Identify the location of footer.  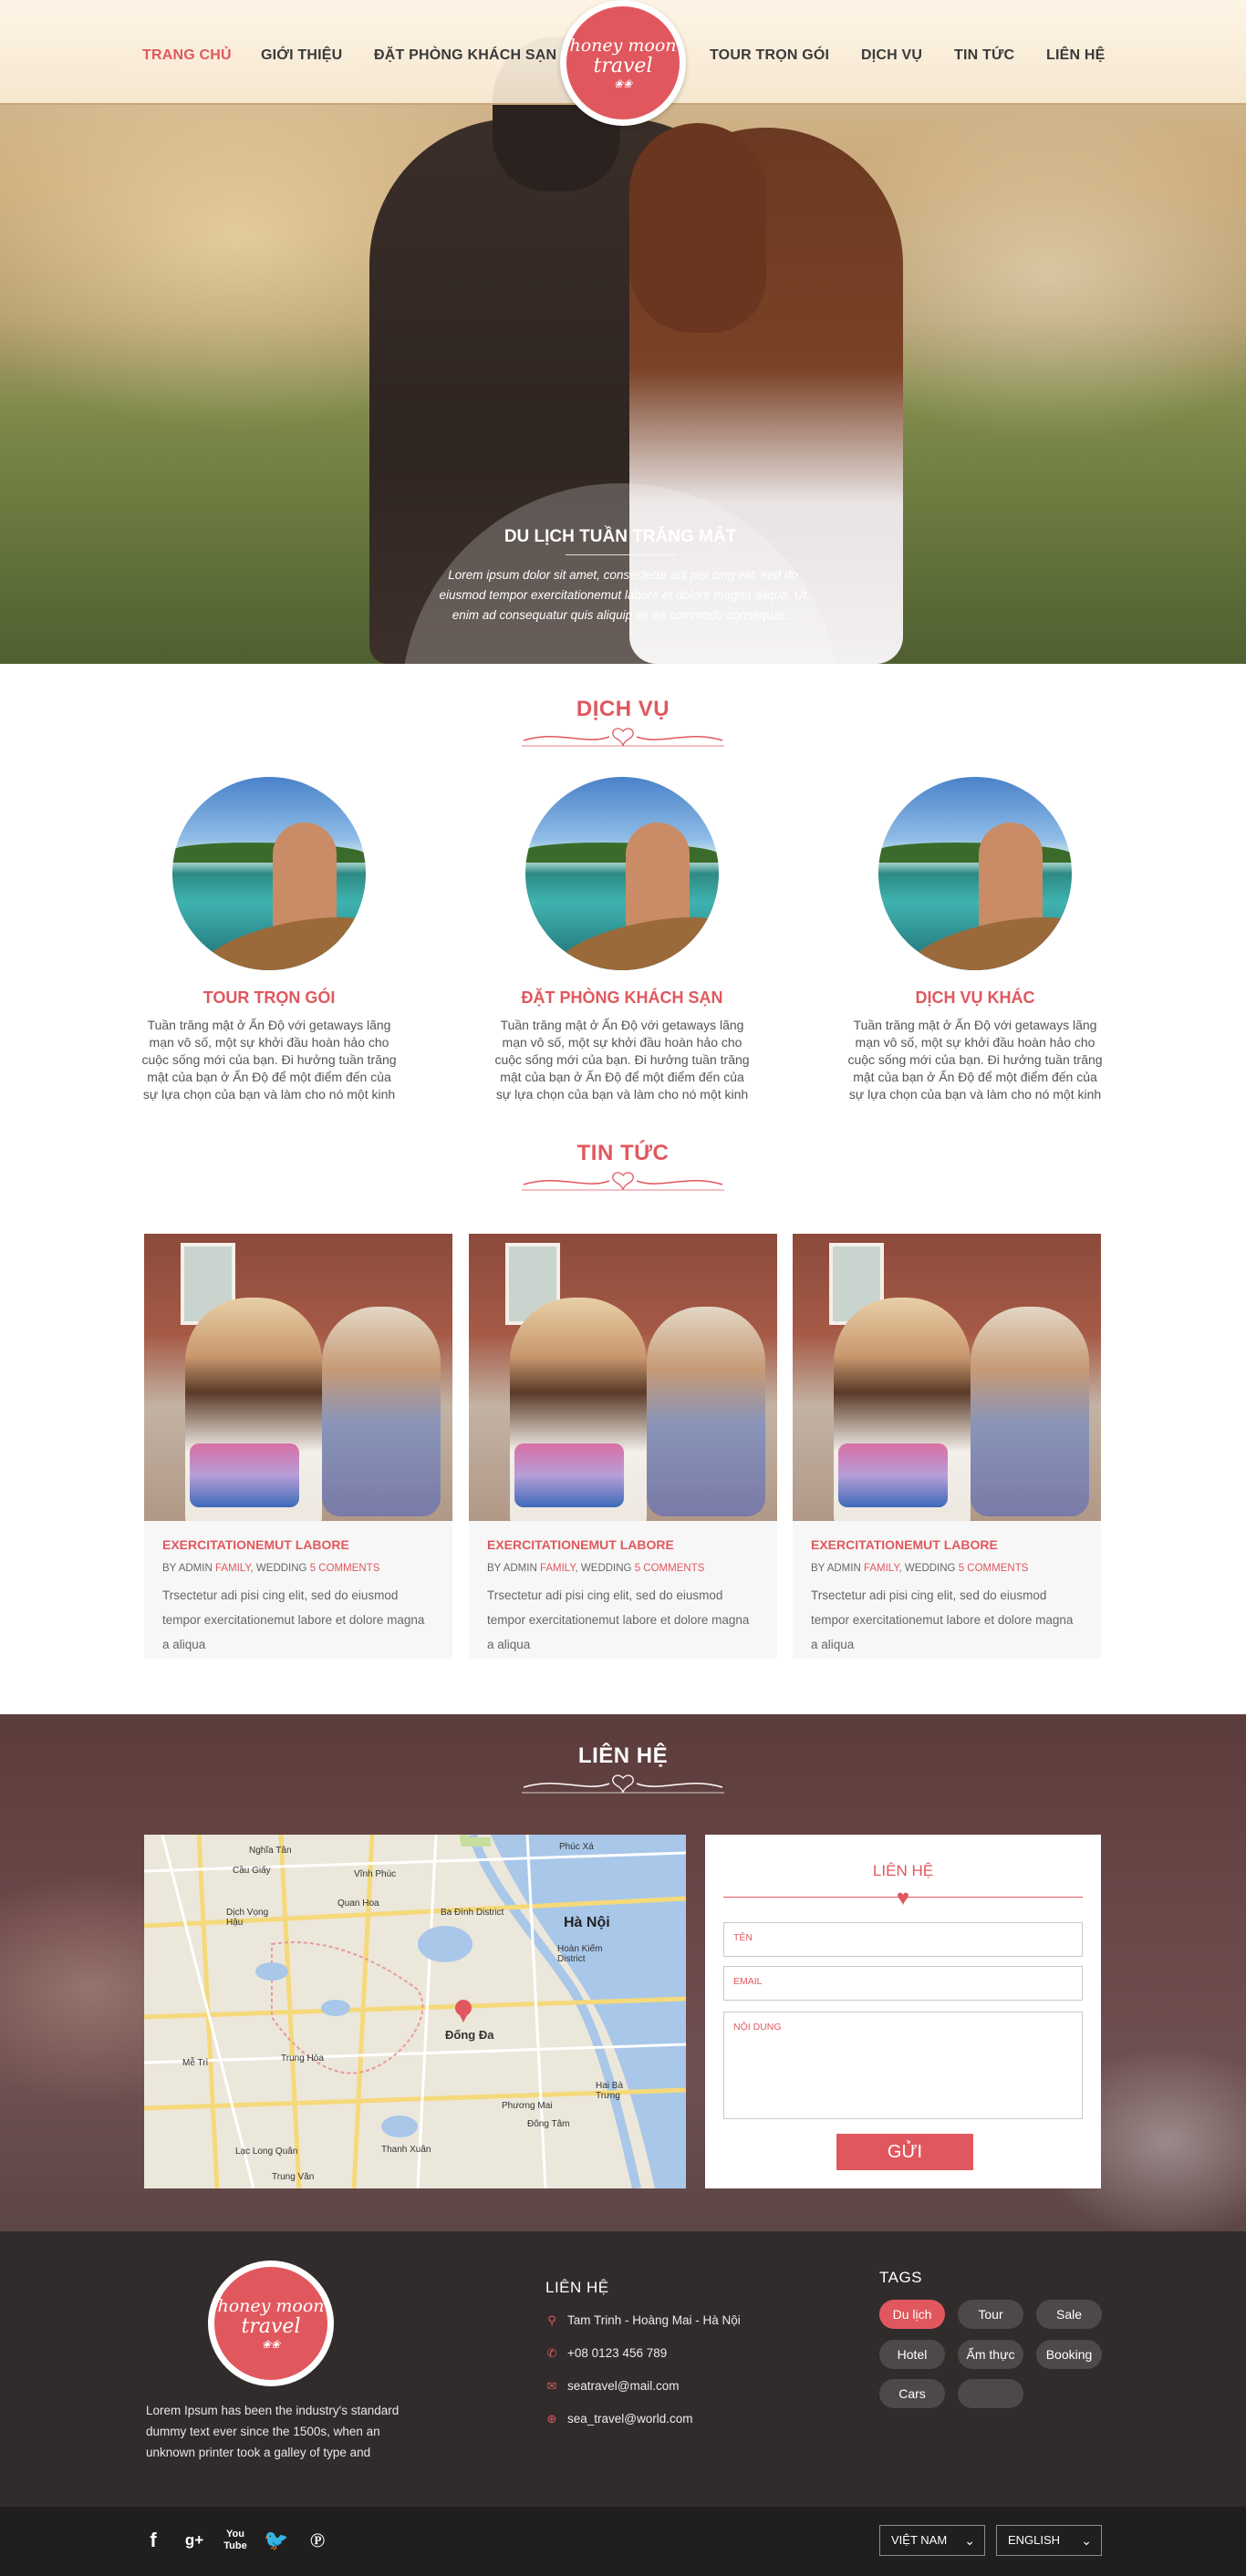
(623, 2369).